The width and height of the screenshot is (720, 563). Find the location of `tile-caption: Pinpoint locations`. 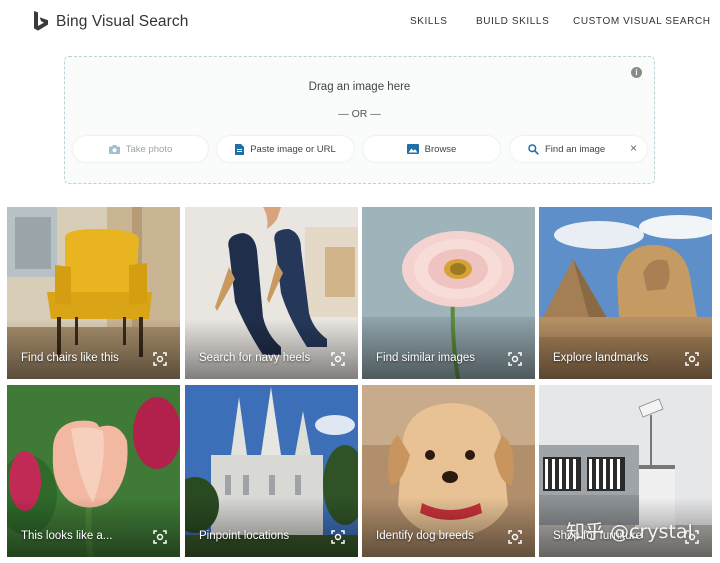

tile-caption: Pinpoint locations is located at coordinates (244, 536).